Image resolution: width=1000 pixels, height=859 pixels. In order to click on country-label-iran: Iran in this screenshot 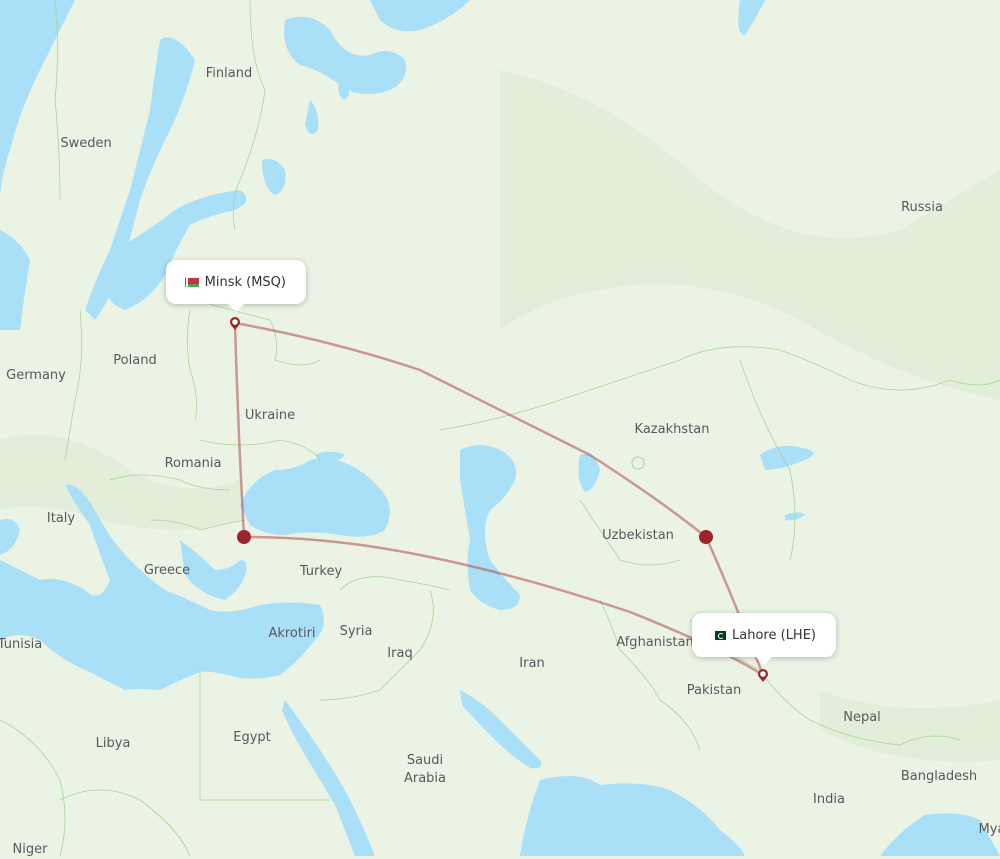, I will do `click(532, 663)`.